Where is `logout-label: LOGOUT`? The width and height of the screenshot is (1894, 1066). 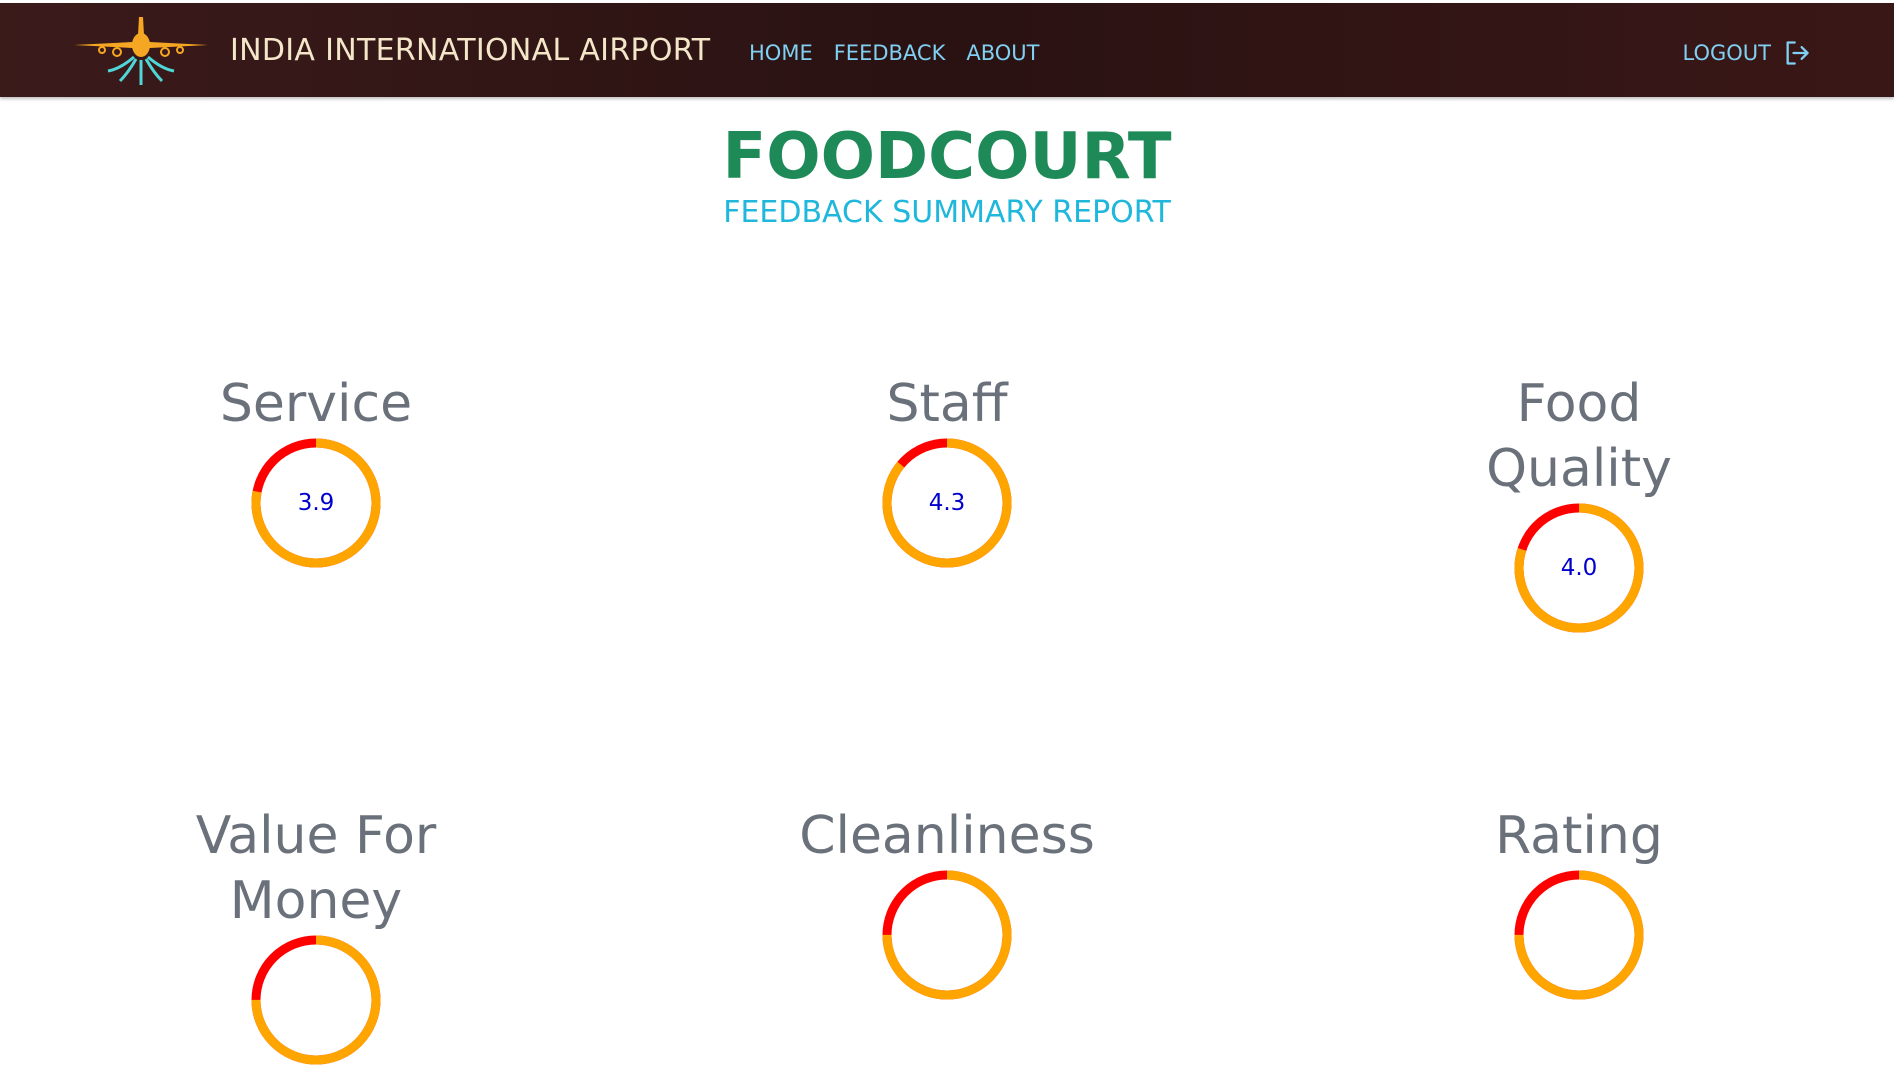 logout-label: LOGOUT is located at coordinates (1726, 53).